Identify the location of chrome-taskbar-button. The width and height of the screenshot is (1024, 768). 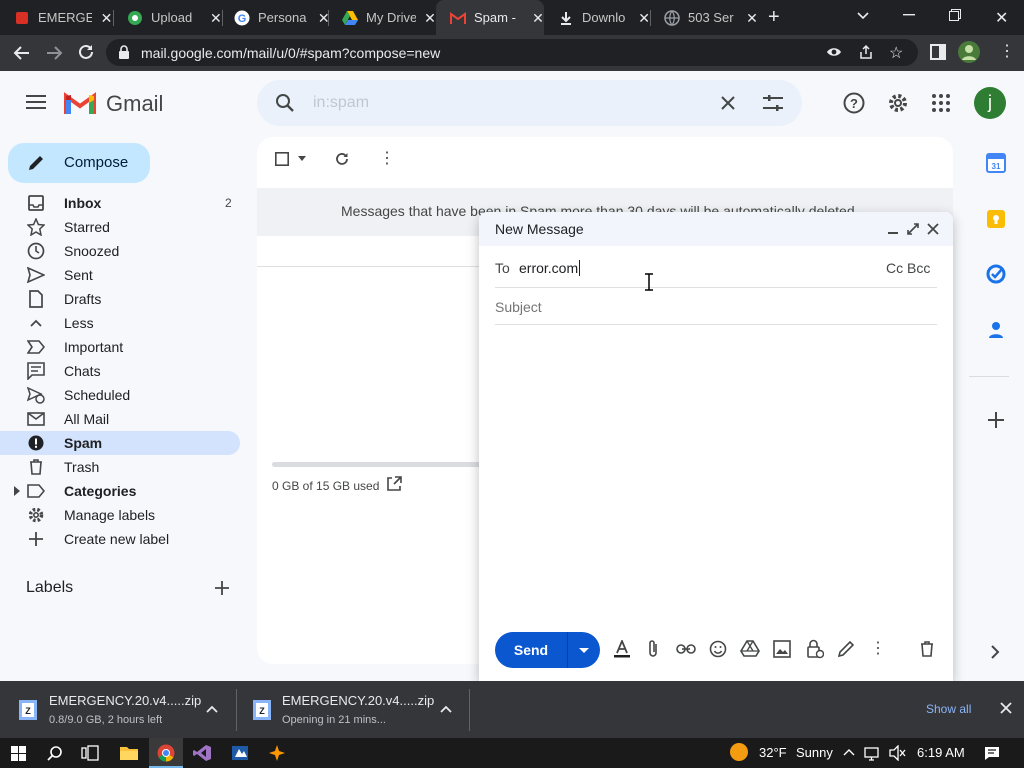
(166, 753).